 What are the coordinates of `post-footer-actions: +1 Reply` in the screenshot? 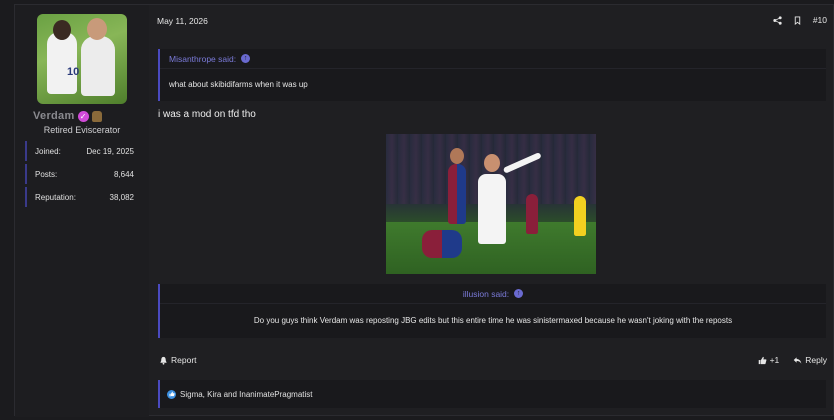 It's located at (792, 360).